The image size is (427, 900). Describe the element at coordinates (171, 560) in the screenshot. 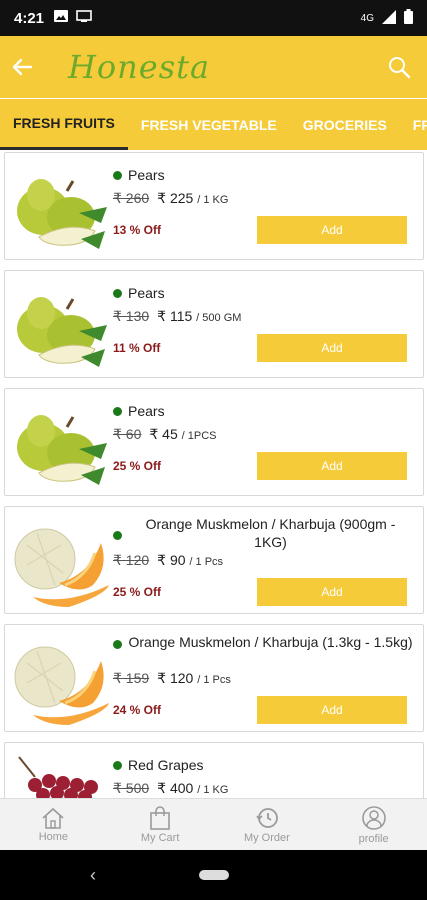

I see `current-price: ₹ 90` at that location.